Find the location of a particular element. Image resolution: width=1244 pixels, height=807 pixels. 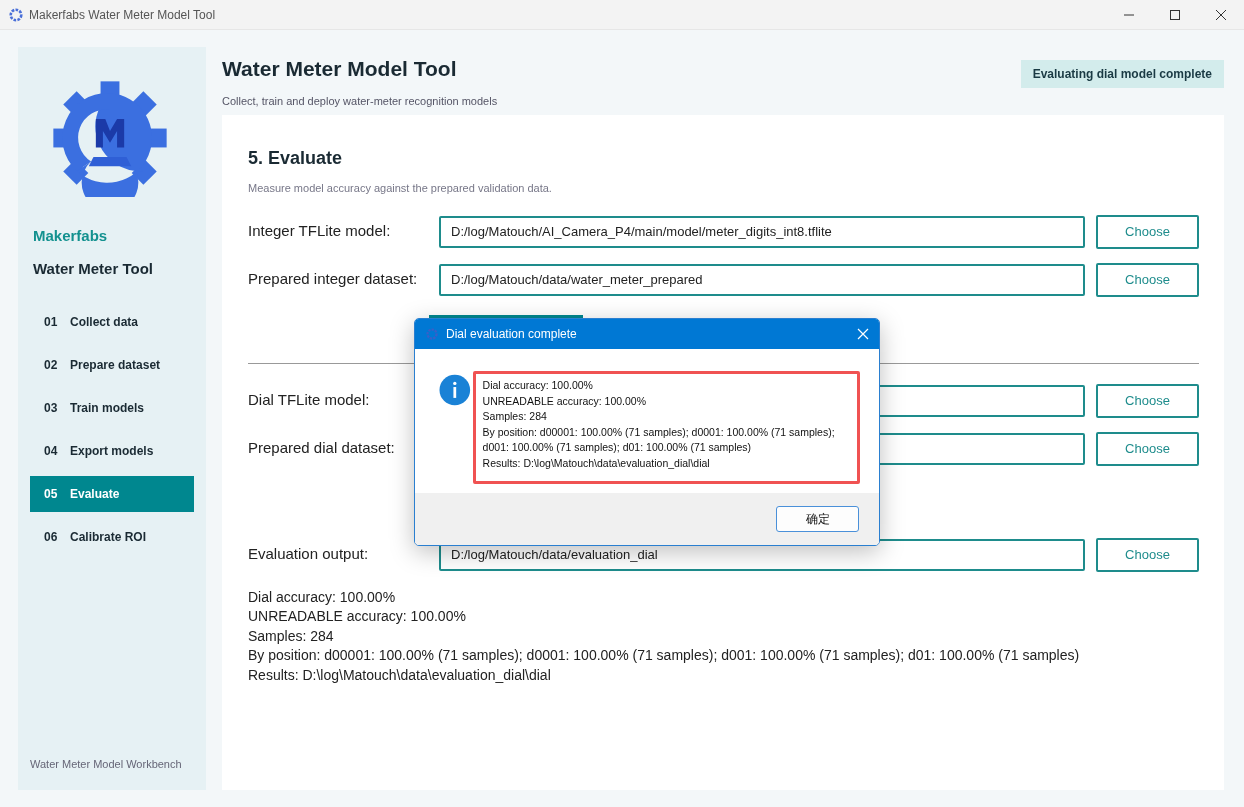

message-line: By position: d00001: 100.00% (71 samples); d0001: 100.00% (71 samples); d001: 100.00% (71 samples); d01: 100.00% (71 samples) is located at coordinates (659, 439).